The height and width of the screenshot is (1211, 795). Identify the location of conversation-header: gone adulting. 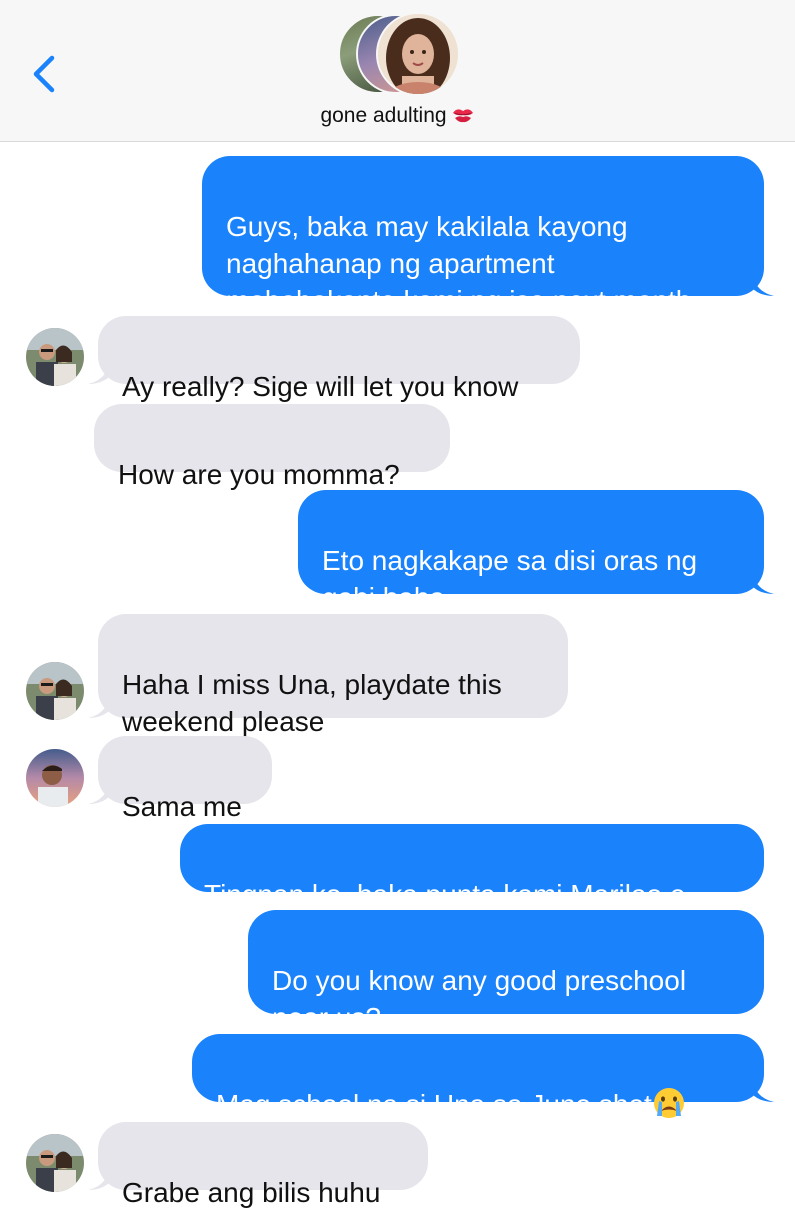
(397, 71).